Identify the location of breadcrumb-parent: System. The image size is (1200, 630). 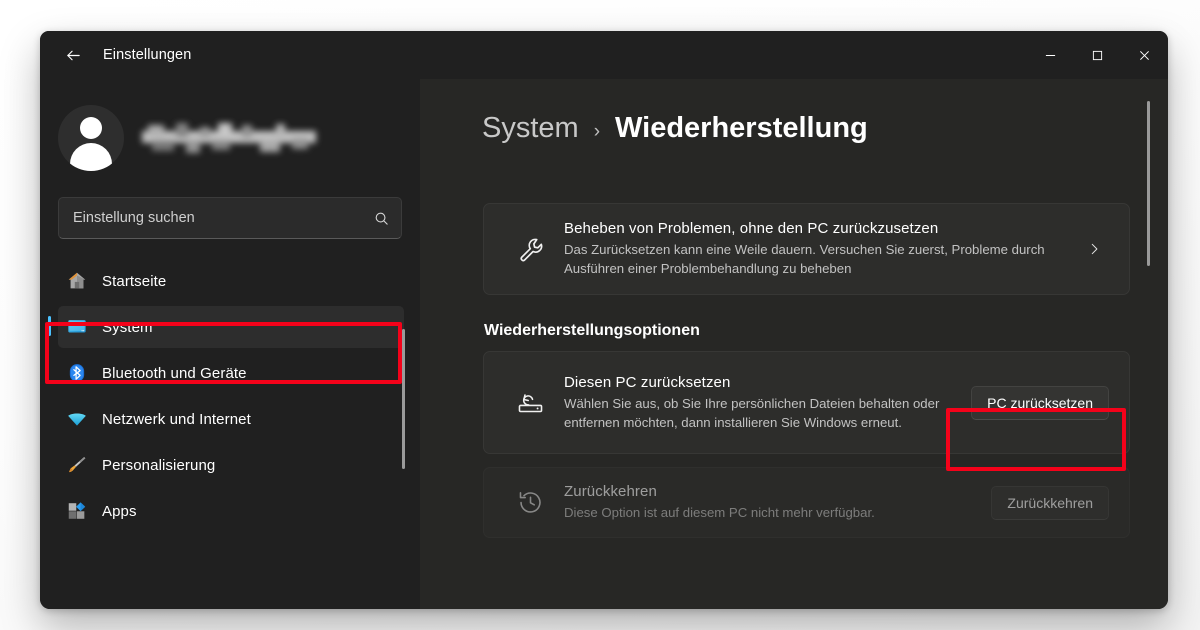
(530, 128).